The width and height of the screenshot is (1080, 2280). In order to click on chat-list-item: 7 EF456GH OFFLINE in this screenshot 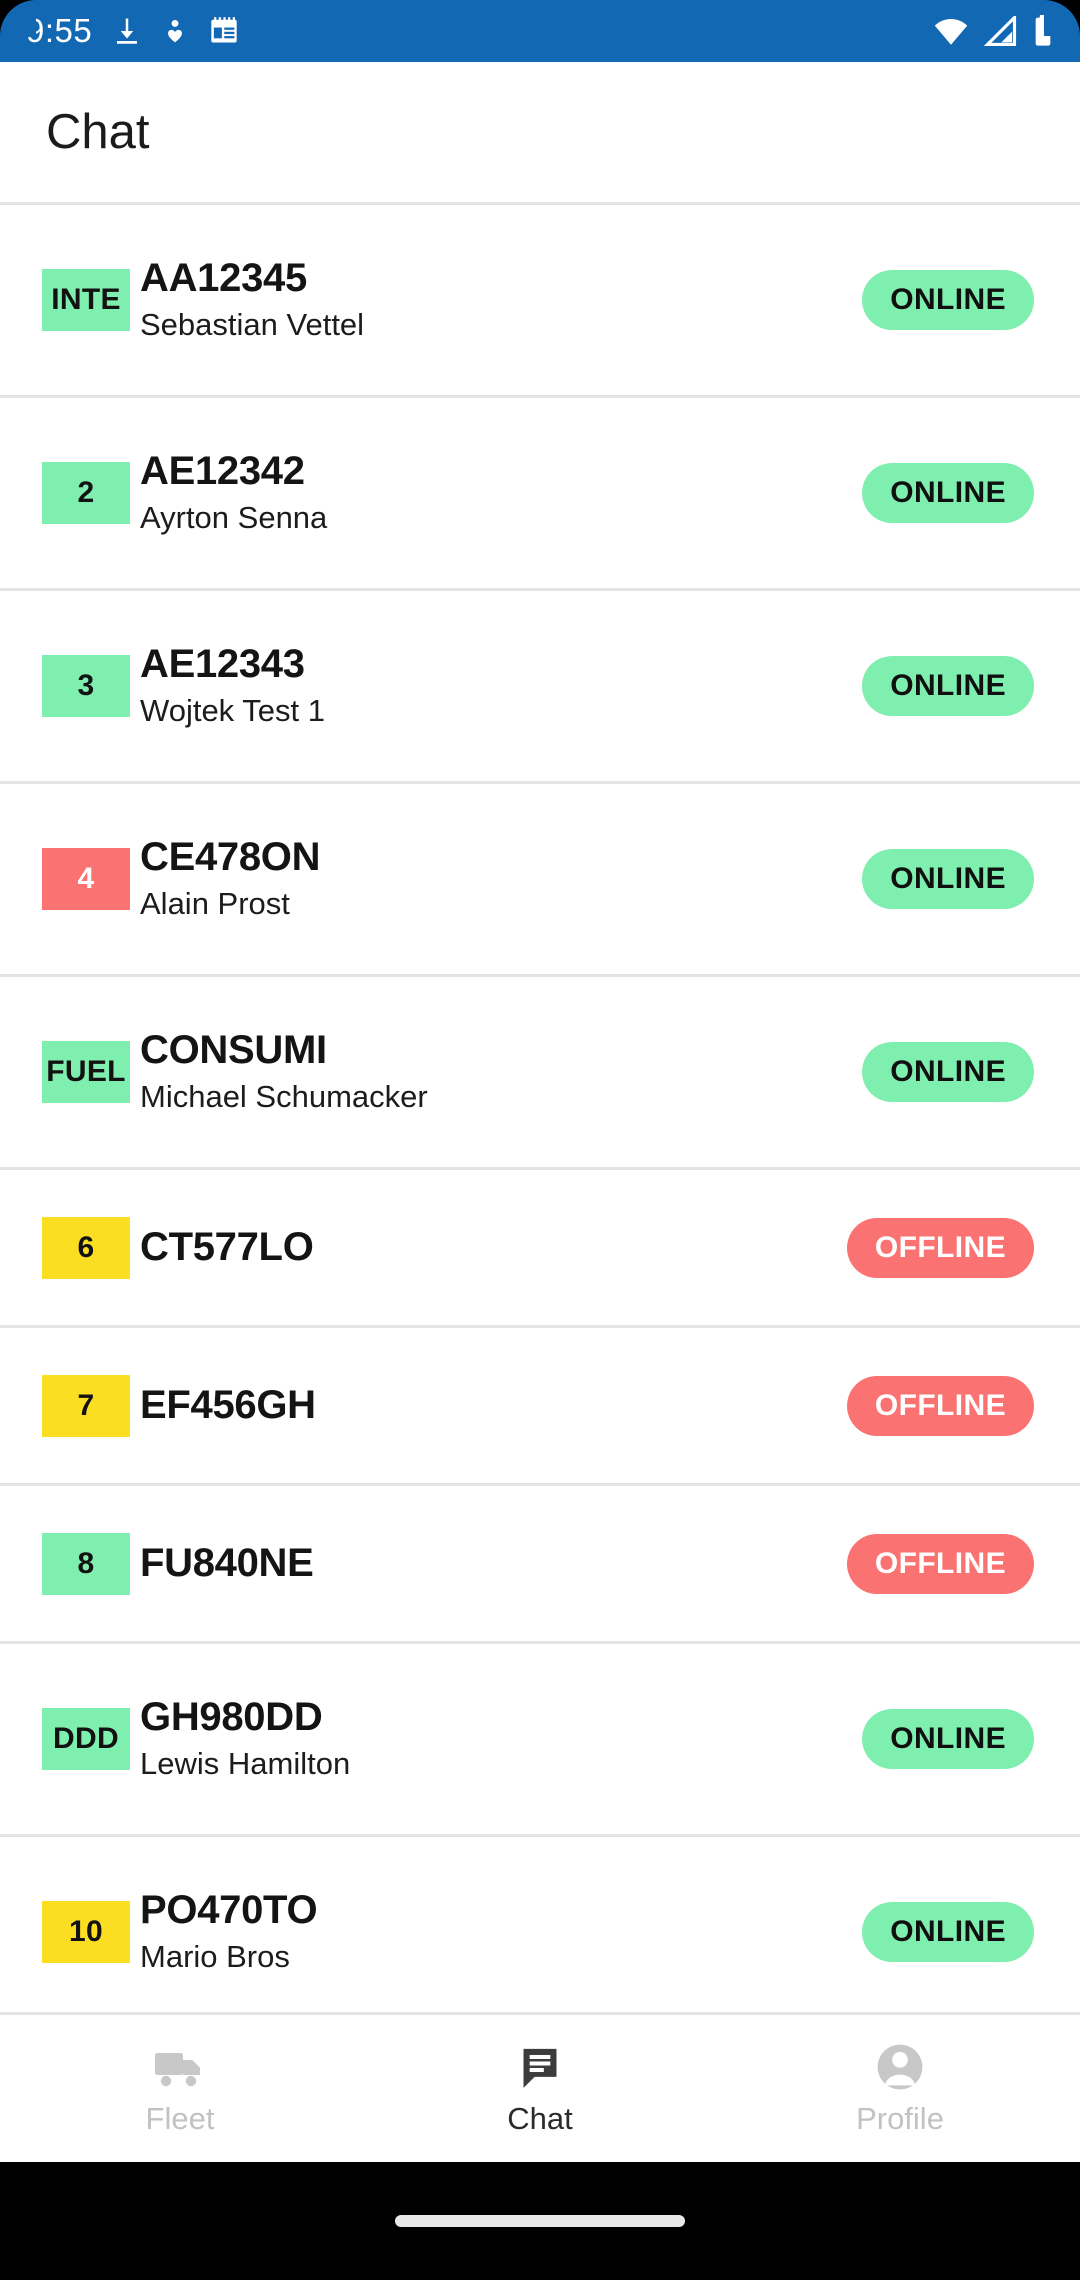, I will do `click(540, 1407)`.